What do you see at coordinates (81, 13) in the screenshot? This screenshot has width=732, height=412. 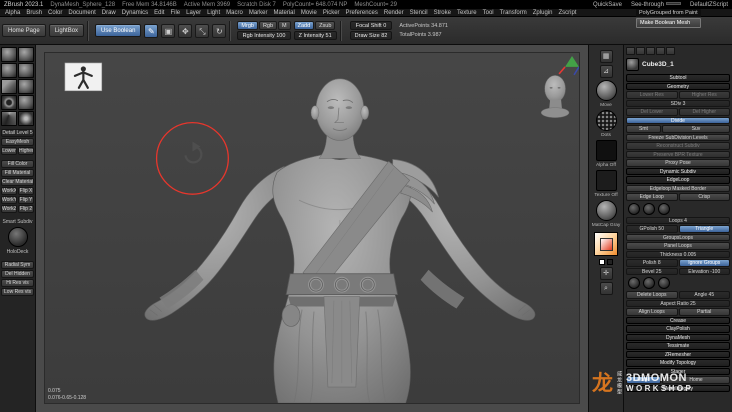 I see `menu-document: Document` at bounding box center [81, 13].